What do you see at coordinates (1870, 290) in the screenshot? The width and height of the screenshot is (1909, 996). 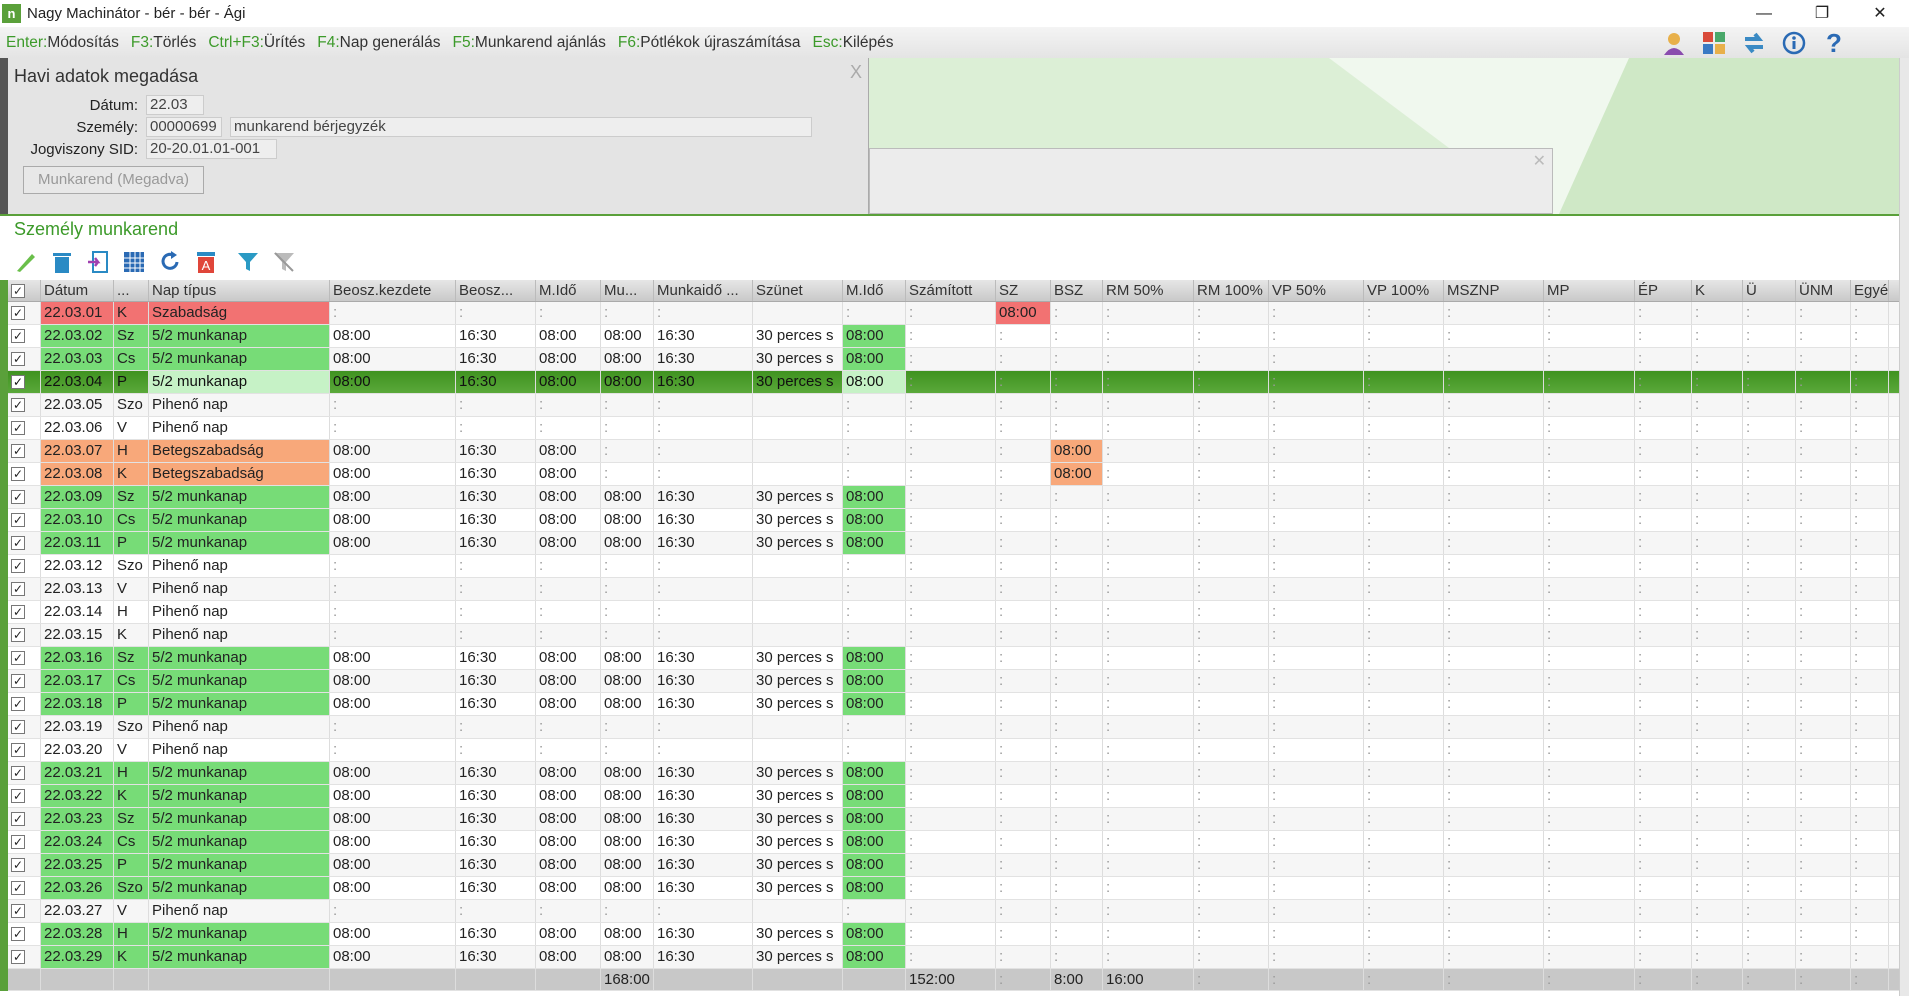 I see `column-header: Egyéb` at bounding box center [1870, 290].